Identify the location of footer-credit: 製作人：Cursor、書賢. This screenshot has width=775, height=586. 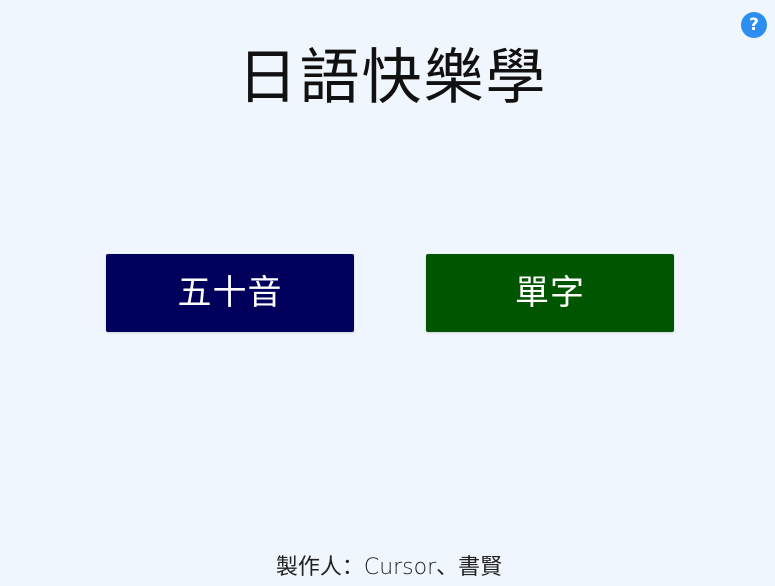
(389, 567).